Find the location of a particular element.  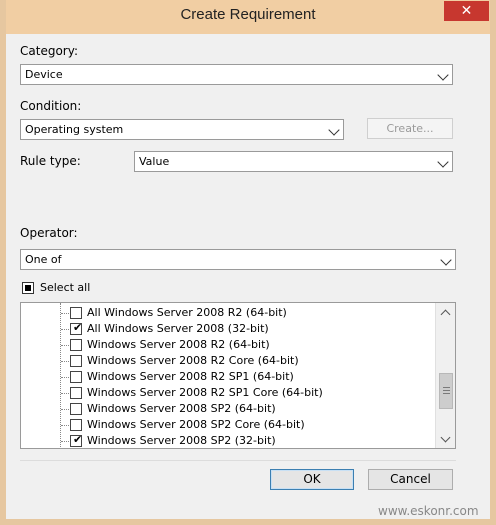

window-border-bottom is located at coordinates (248, 522).